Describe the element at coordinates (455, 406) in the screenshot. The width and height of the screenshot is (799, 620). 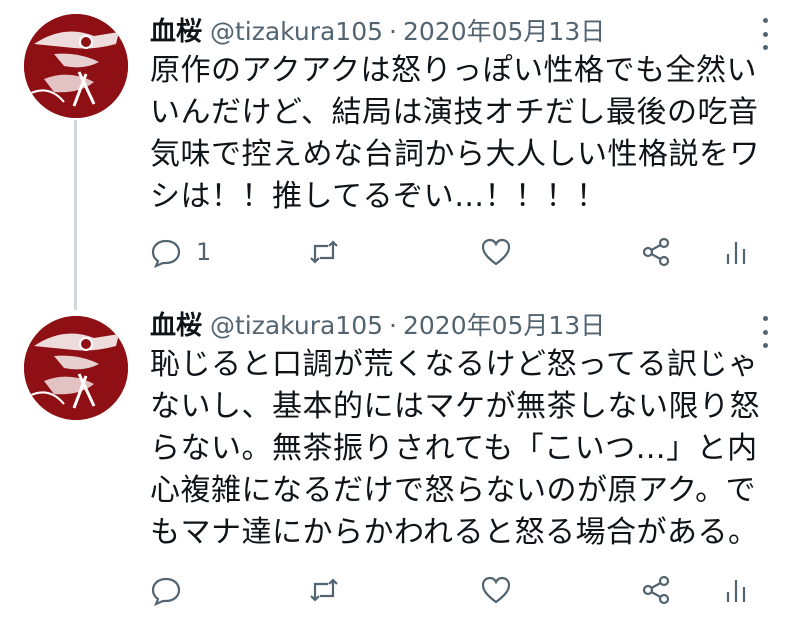
I see `tweet-text-line: ないし、基本的にはマケが無茶しない限り怒` at that location.